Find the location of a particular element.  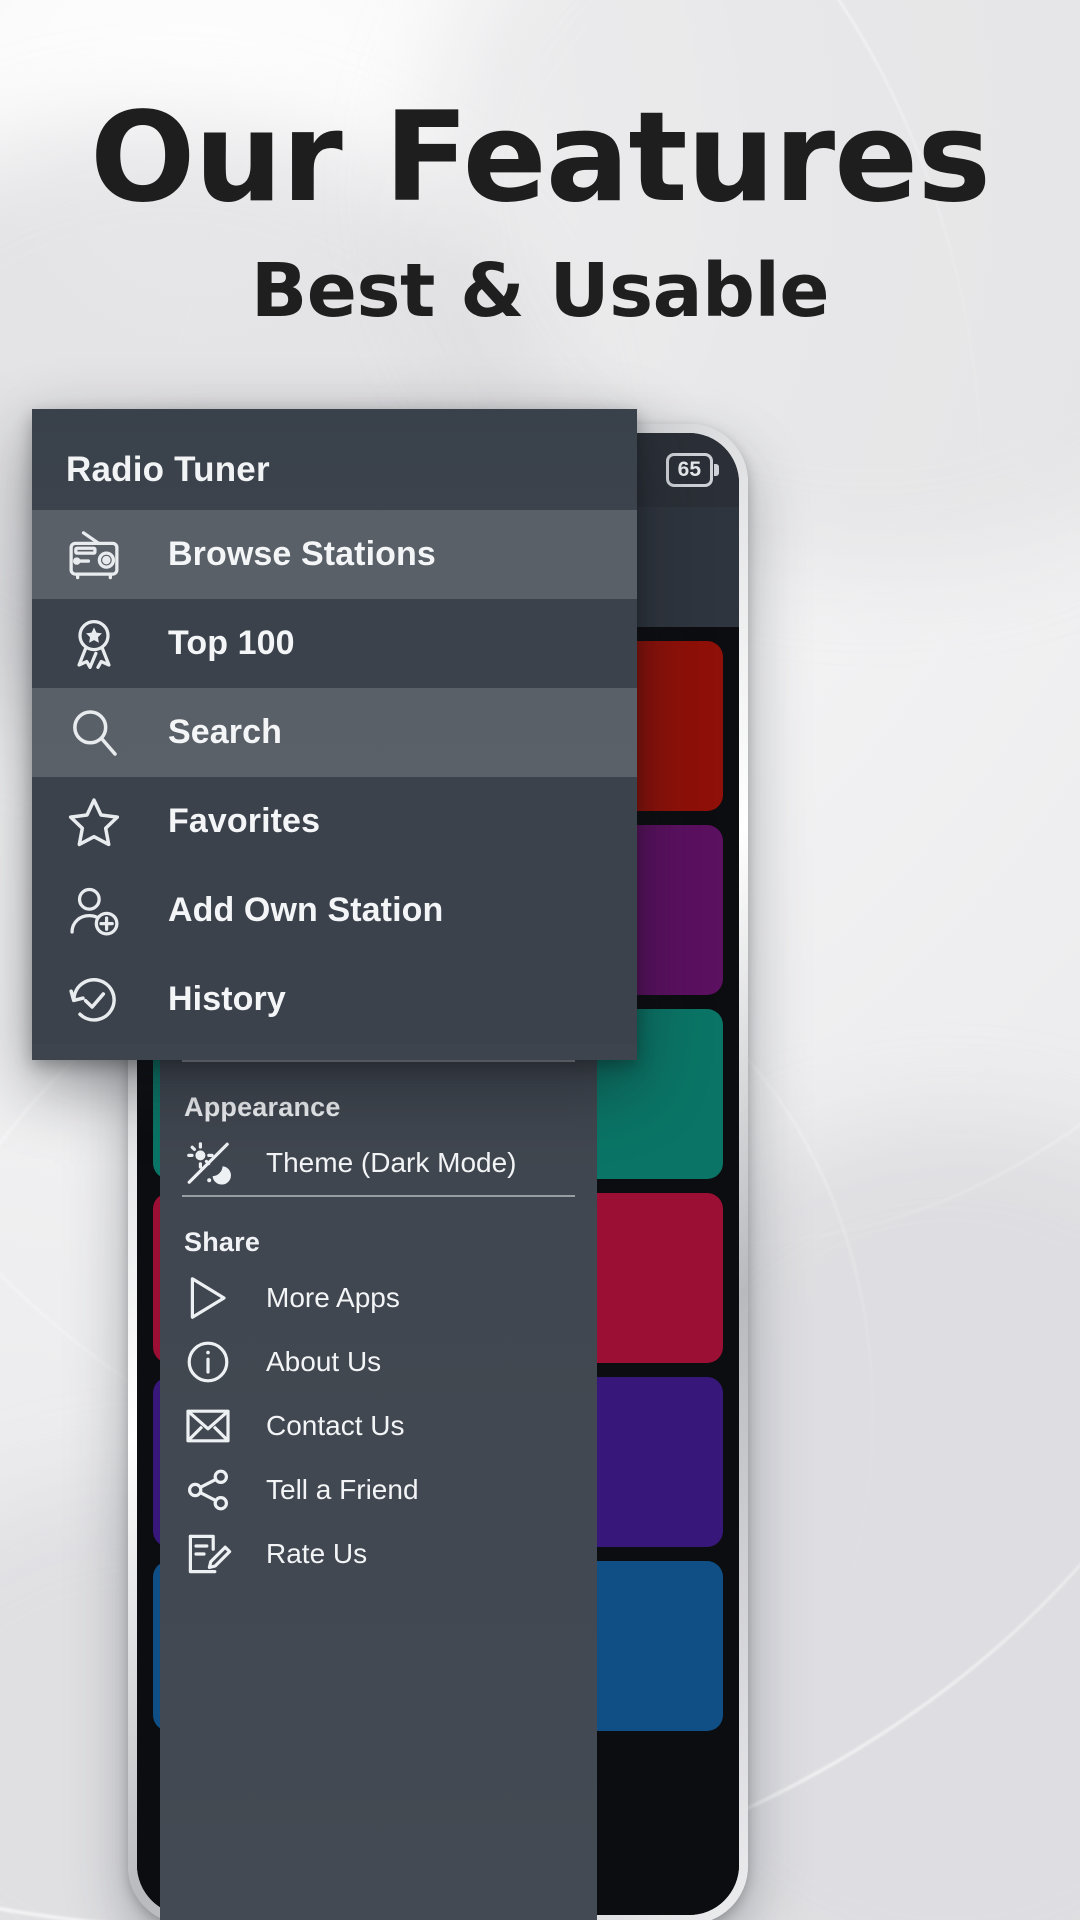

settings-row-theme-dark-mode: Theme (Dark Mode) is located at coordinates (378, 1163).